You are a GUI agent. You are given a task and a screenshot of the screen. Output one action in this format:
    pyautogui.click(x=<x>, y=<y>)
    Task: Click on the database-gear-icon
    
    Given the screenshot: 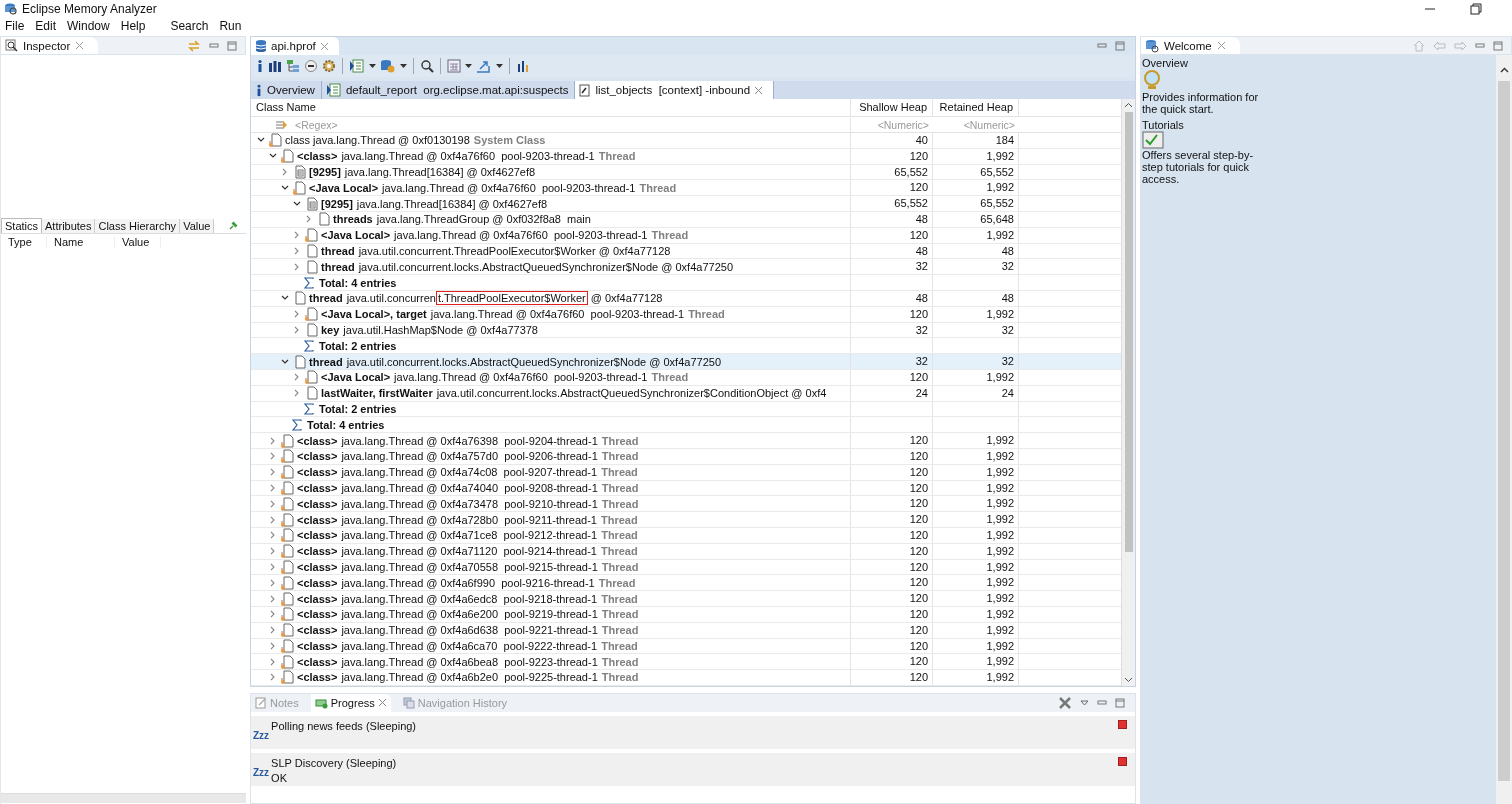 What is the action you would take?
    pyautogui.click(x=388, y=66)
    